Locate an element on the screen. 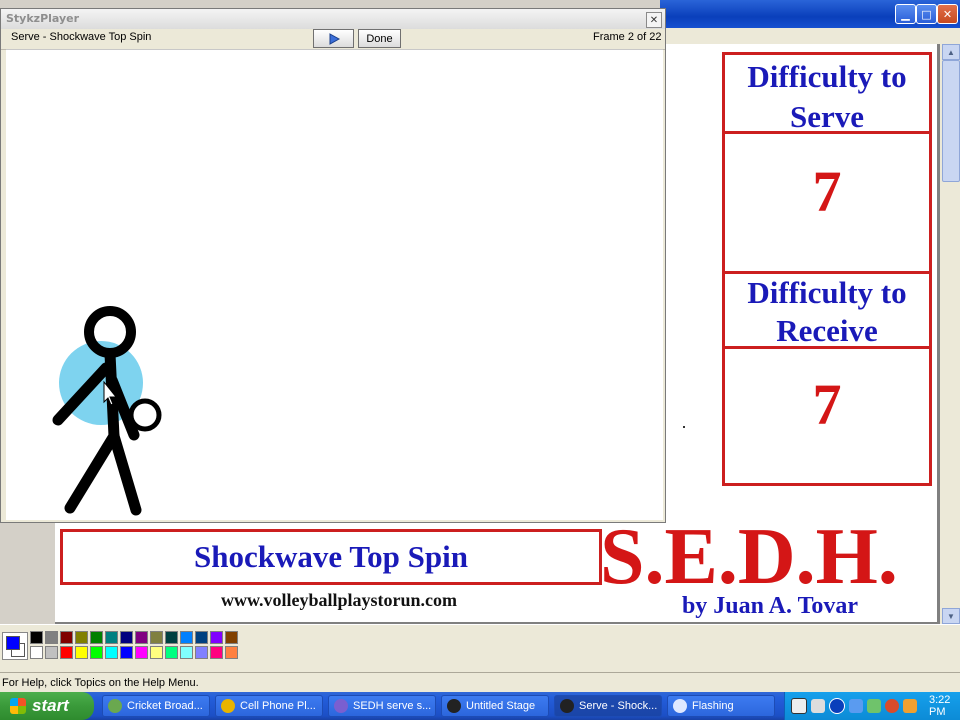 This screenshot has height=720, width=960. maximize-icon: □ is located at coordinates (926, 14).